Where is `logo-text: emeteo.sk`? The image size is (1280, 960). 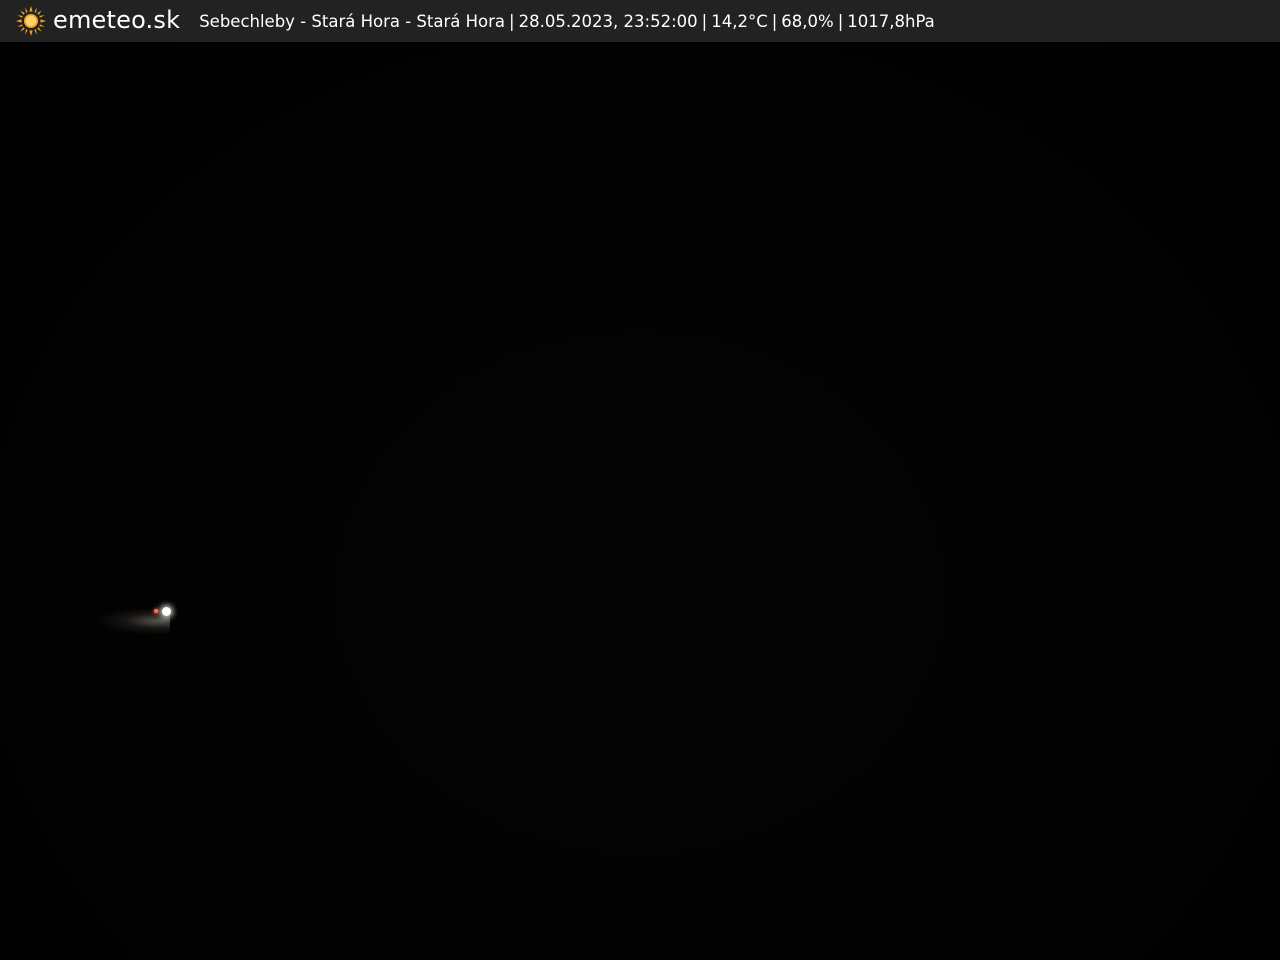
logo-text: emeteo.sk is located at coordinates (117, 20).